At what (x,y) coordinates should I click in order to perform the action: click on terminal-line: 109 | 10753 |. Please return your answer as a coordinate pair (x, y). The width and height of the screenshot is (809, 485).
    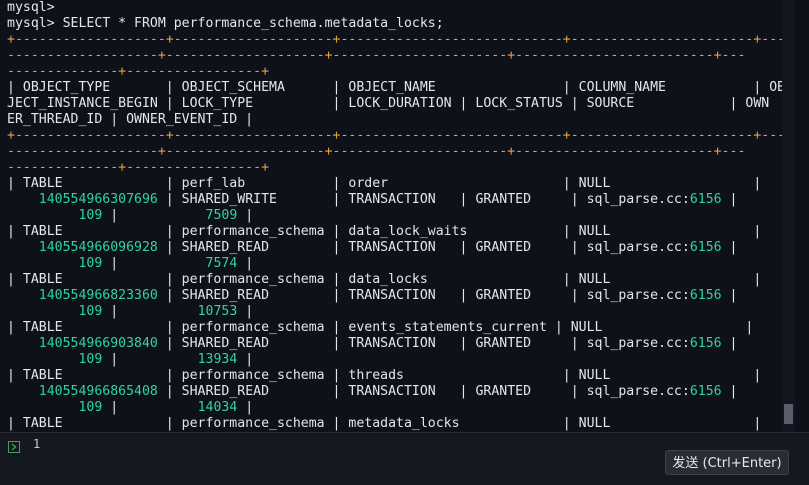
    Looking at the image, I should click on (401, 312).